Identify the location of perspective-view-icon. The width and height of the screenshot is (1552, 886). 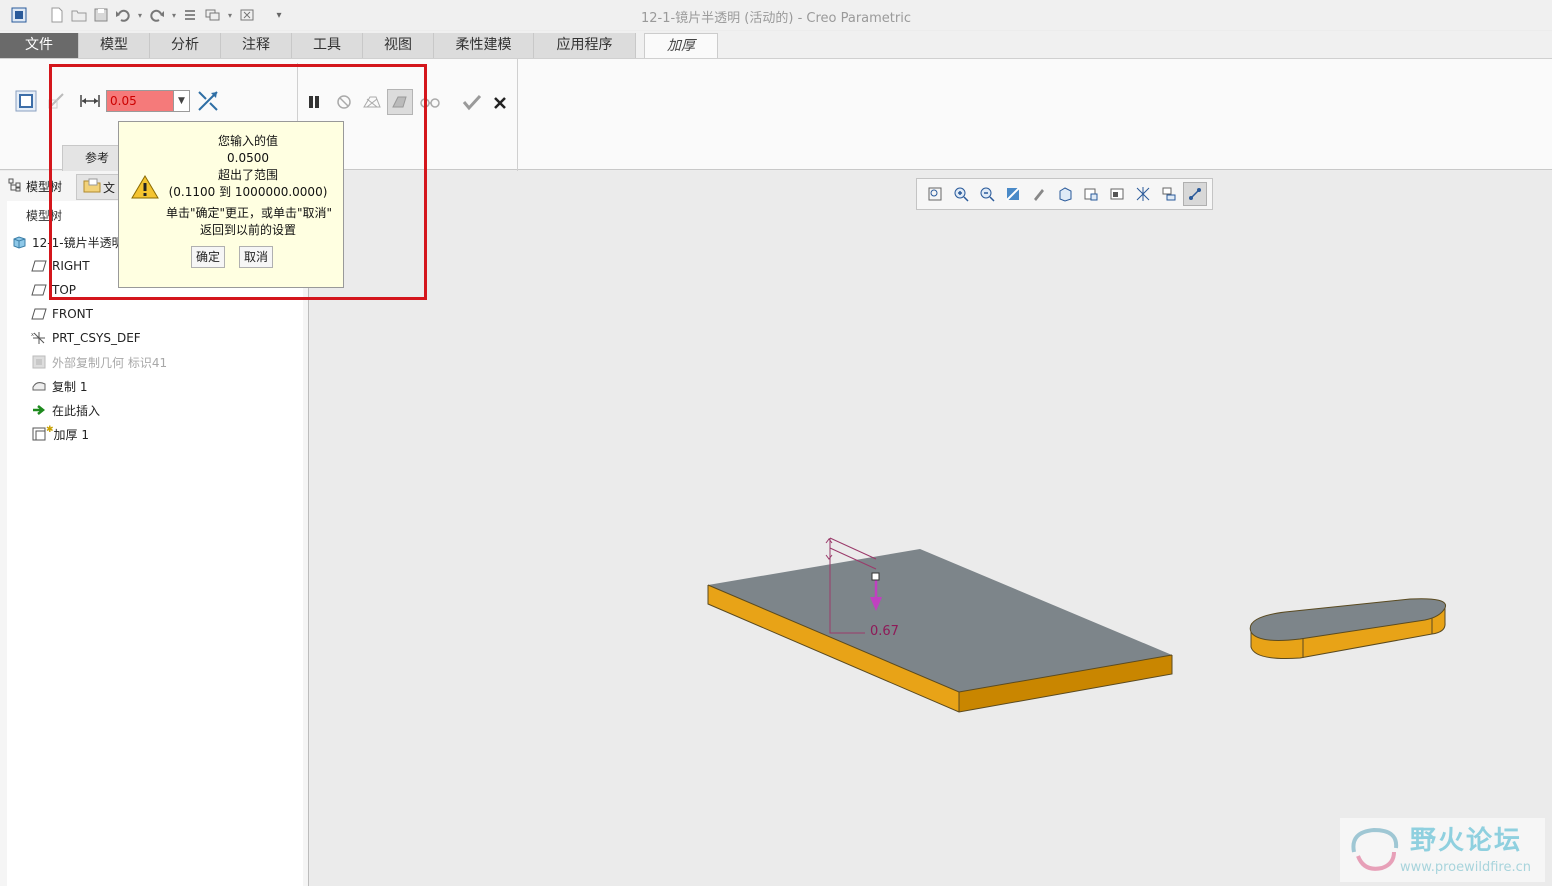
(1143, 194).